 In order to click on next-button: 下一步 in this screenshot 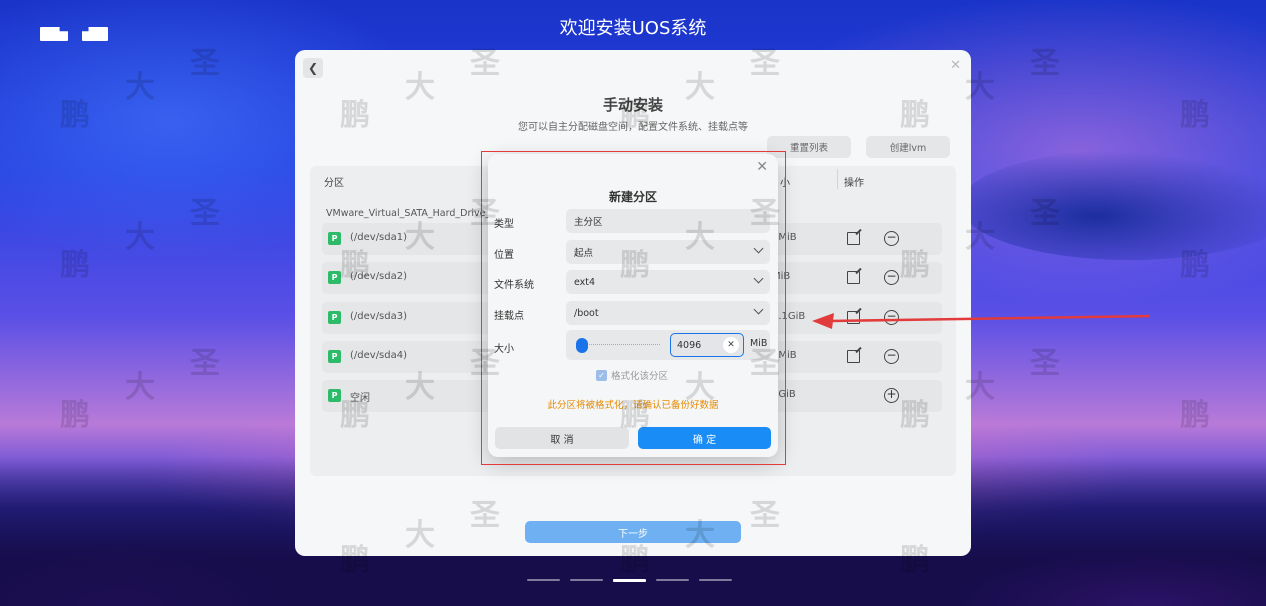, I will do `click(633, 532)`.